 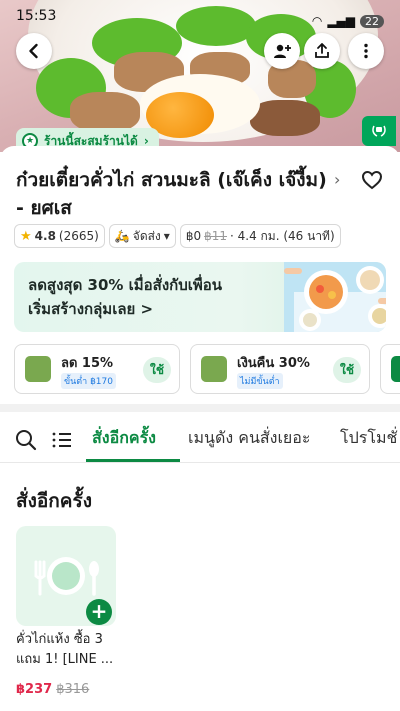 What do you see at coordinates (122, 236) in the screenshot?
I see `scooter-icon: 🛵` at bounding box center [122, 236].